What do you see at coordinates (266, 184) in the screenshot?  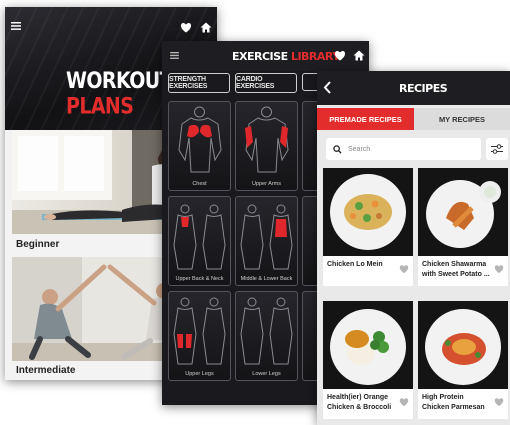 I see `muscle-label: Upper Arms` at bounding box center [266, 184].